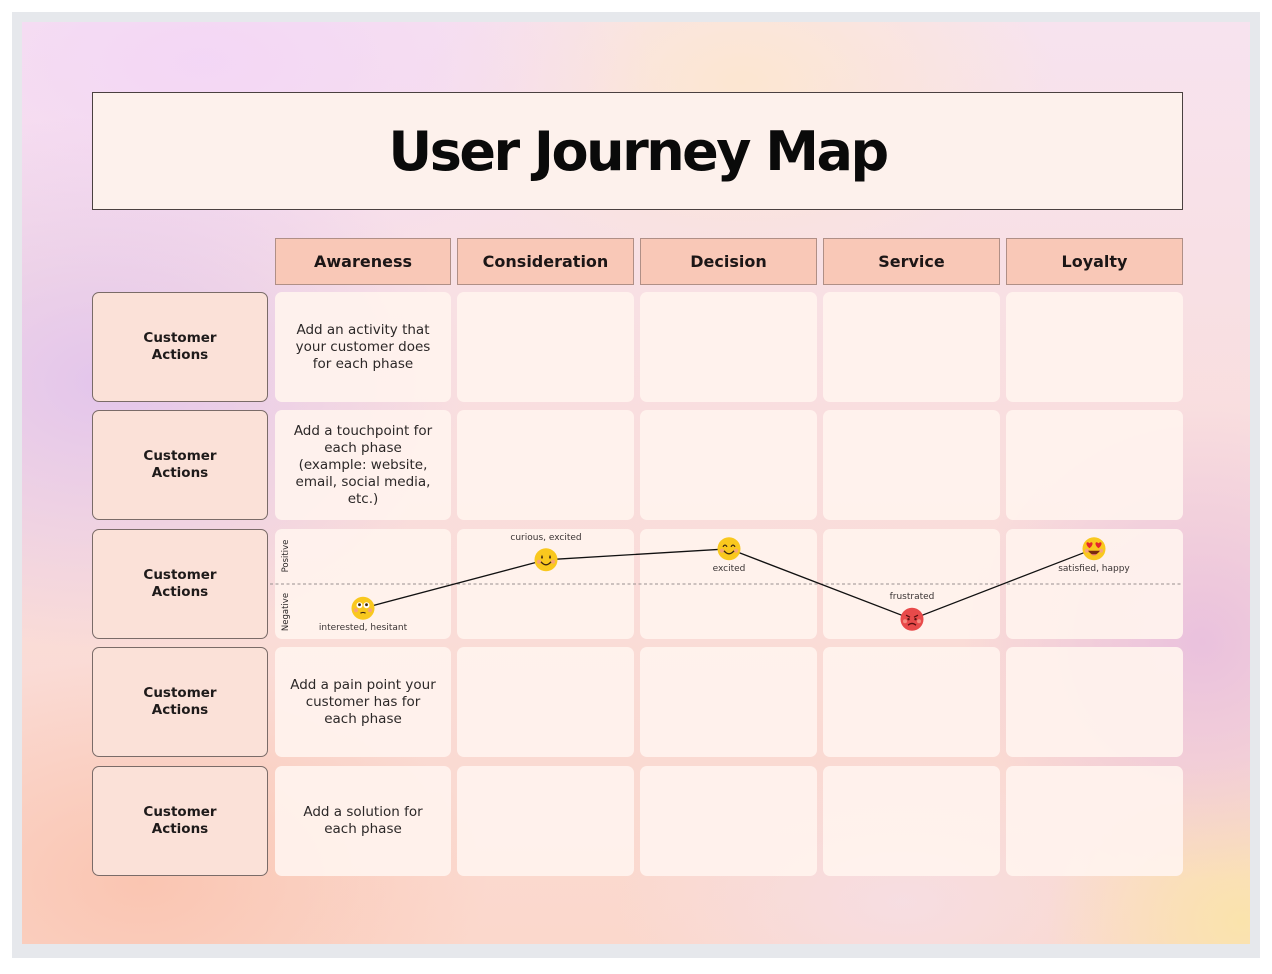 The image size is (1272, 974). What do you see at coordinates (729, 568) in the screenshot?
I see `emotion-label: excited` at bounding box center [729, 568].